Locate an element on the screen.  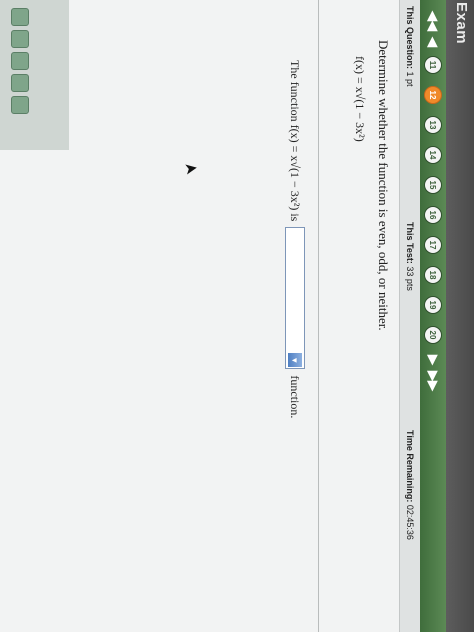
question-button-20: 20 is located at coordinates (433, 335).